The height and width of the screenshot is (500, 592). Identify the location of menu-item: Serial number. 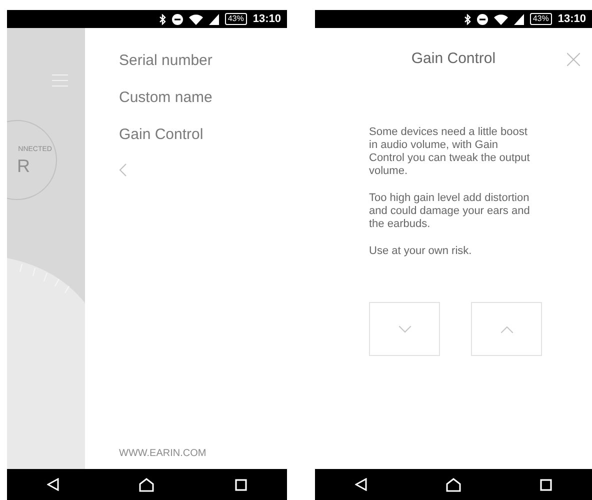
(203, 68).